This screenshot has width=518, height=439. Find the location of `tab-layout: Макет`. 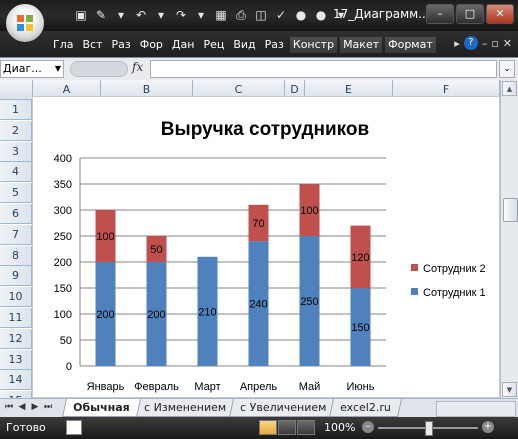

tab-layout: Макет is located at coordinates (361, 45).